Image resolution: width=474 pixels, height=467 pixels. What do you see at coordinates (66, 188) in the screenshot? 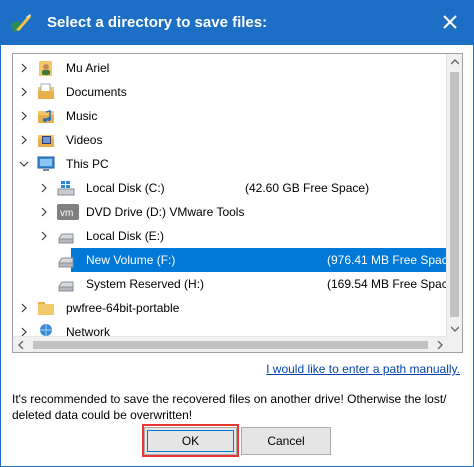
I see `windows-disk-icon` at bounding box center [66, 188].